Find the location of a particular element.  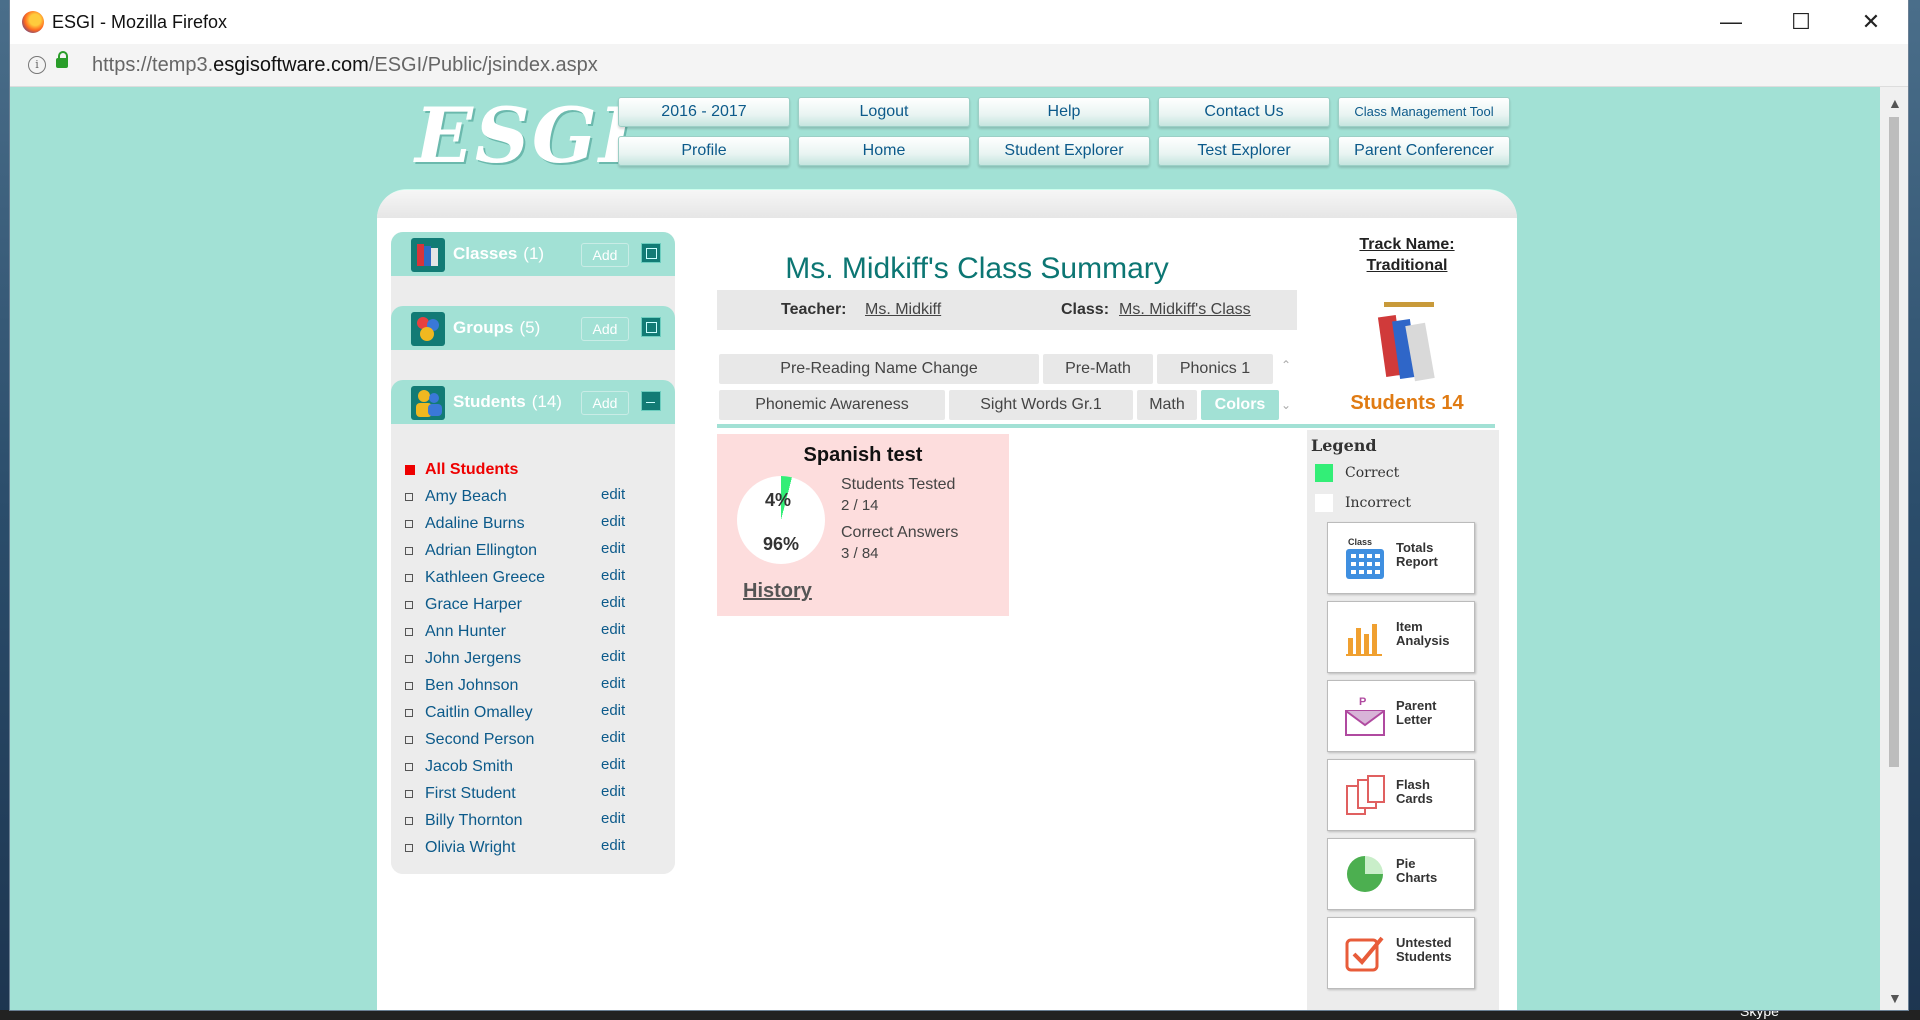

student-name: Second Person is located at coordinates (479, 740).